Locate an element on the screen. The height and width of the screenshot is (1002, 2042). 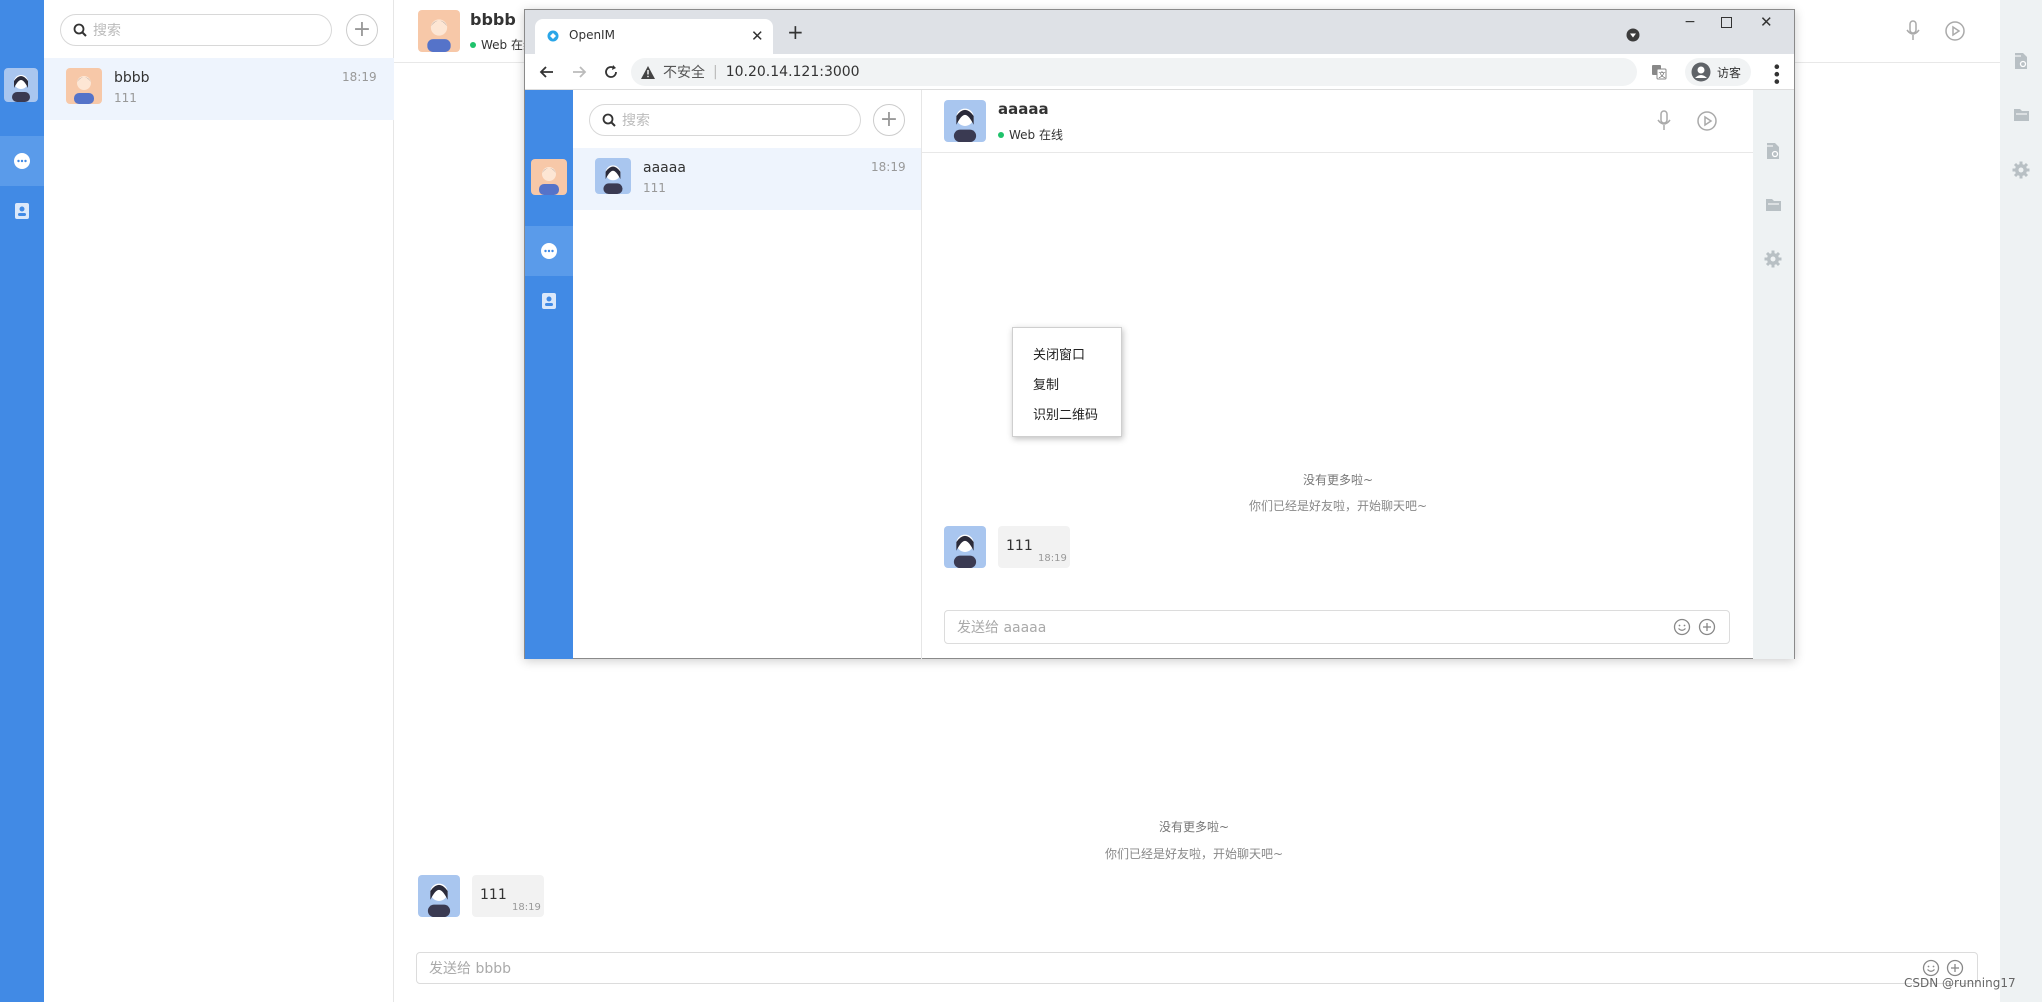
inner-message-bubble: 111 18:19 is located at coordinates (1034, 547).